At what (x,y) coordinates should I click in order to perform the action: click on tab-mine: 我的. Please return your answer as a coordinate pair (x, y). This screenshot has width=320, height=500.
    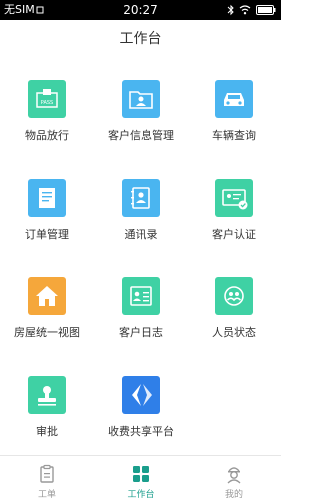
    Looking at the image, I should click on (234, 478).